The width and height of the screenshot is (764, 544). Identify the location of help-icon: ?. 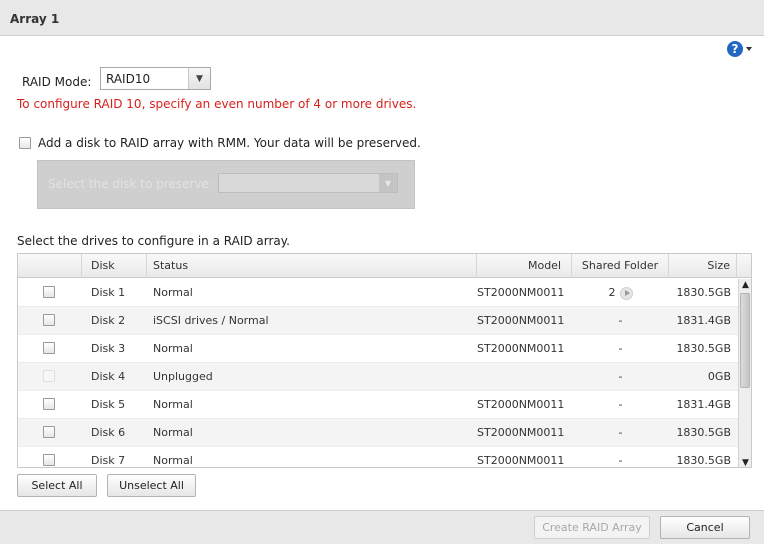
(735, 49).